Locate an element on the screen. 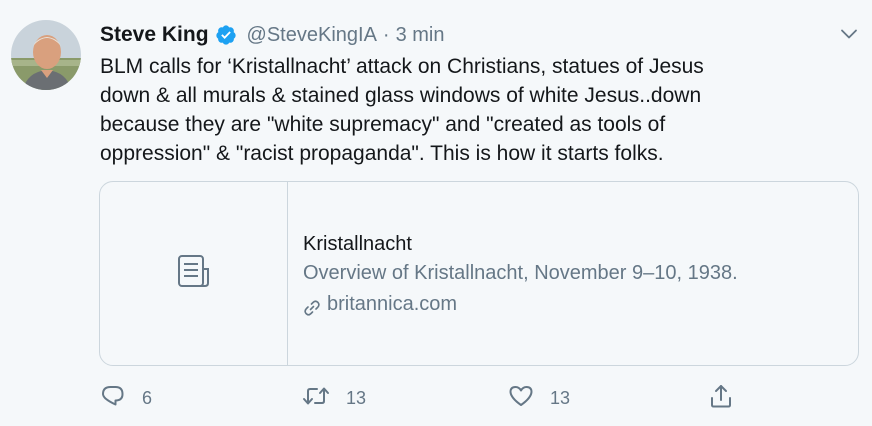 This screenshot has height=426, width=872. reply-count: 6 is located at coordinates (147, 397).